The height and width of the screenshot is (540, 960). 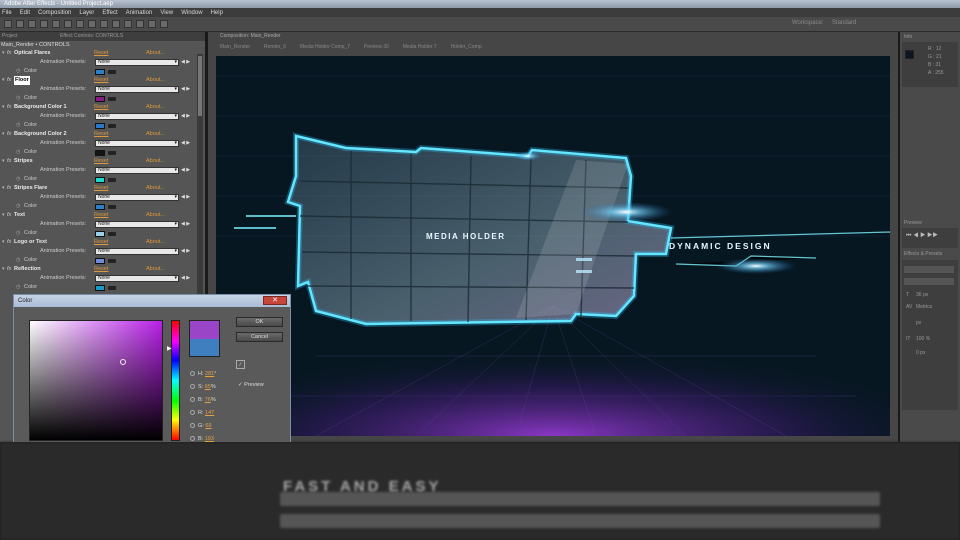 What do you see at coordinates (128, 24) in the screenshot?
I see `clone-tool-icon` at bounding box center [128, 24].